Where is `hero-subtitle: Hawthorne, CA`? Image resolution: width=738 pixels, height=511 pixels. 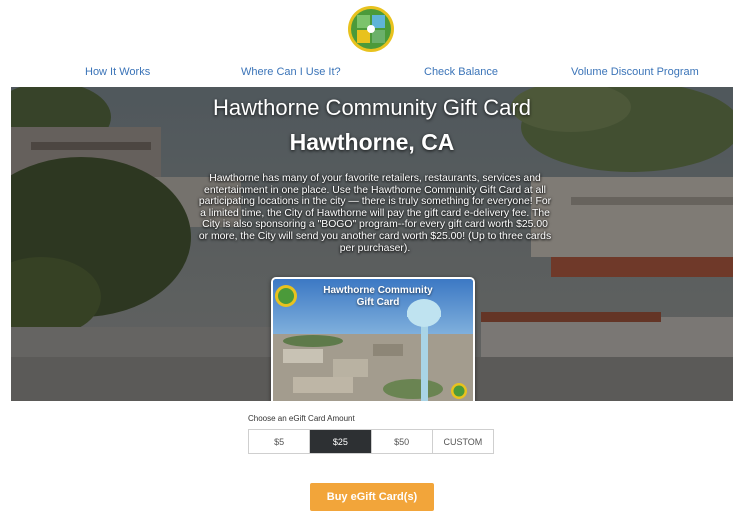 hero-subtitle: Hawthorne, CA is located at coordinates (372, 142).